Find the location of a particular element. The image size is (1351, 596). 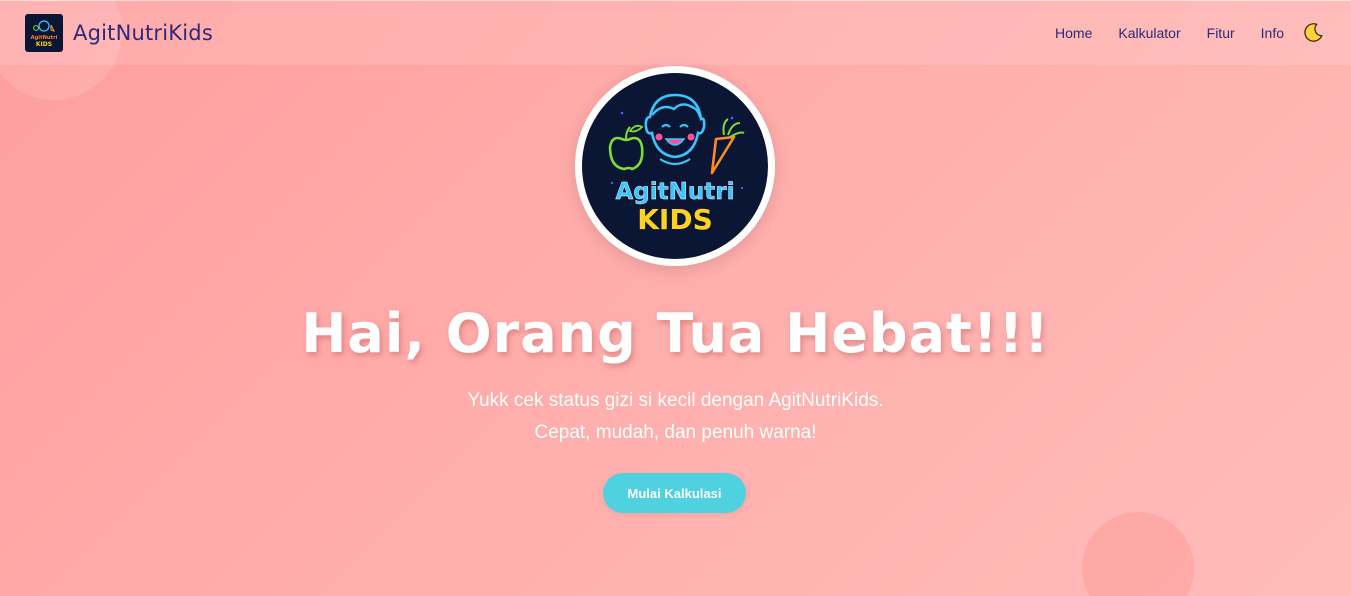

brand-title: AgitNutriKids is located at coordinates (143, 33).